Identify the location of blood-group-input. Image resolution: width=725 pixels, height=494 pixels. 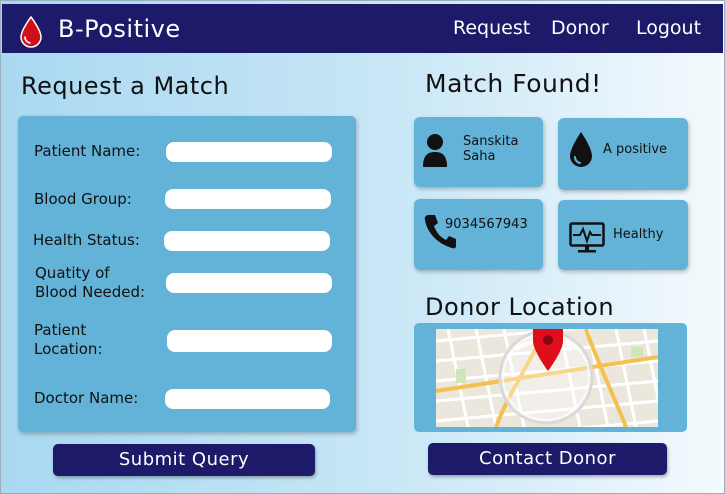
(248, 199).